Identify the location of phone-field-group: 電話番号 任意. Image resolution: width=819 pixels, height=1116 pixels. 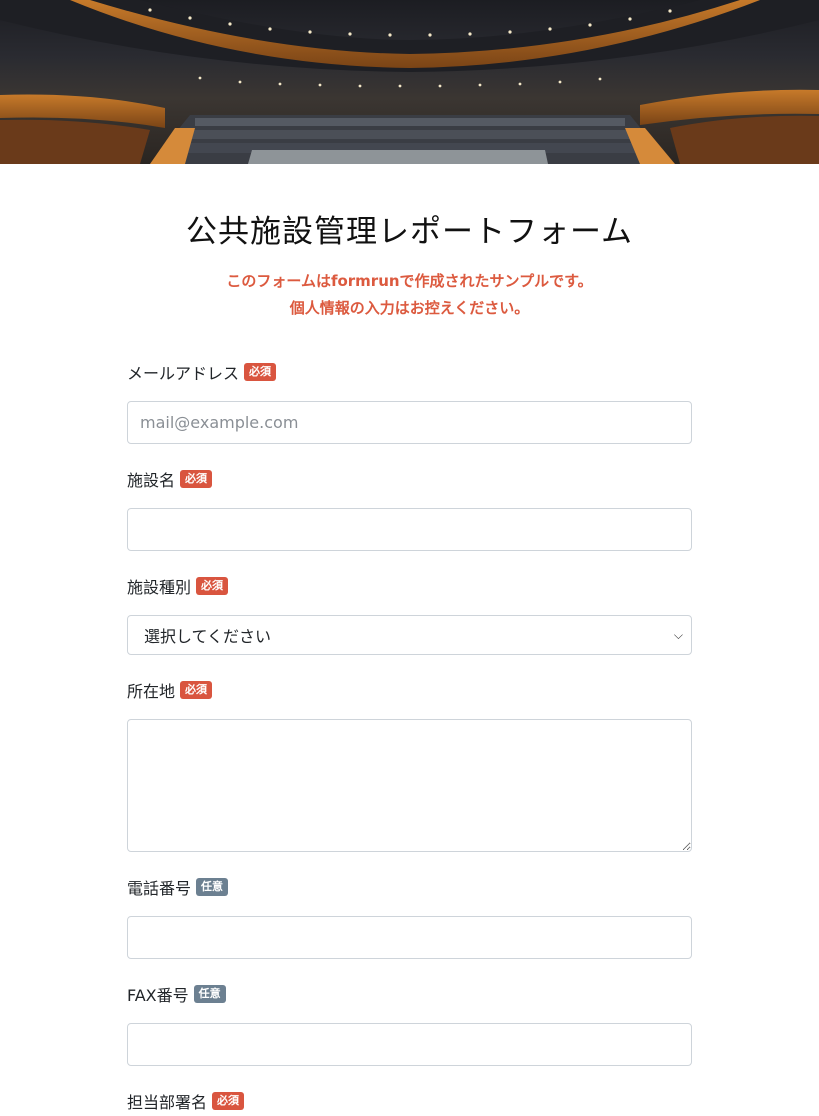
(409, 915).